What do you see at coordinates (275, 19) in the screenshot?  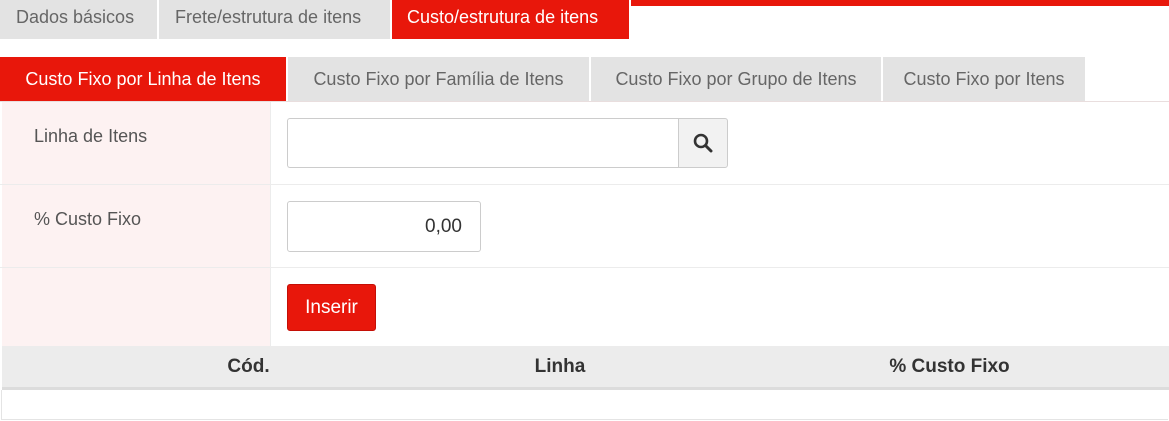 I see `tab-frete-estrutura: Frete/estrutura de itens` at bounding box center [275, 19].